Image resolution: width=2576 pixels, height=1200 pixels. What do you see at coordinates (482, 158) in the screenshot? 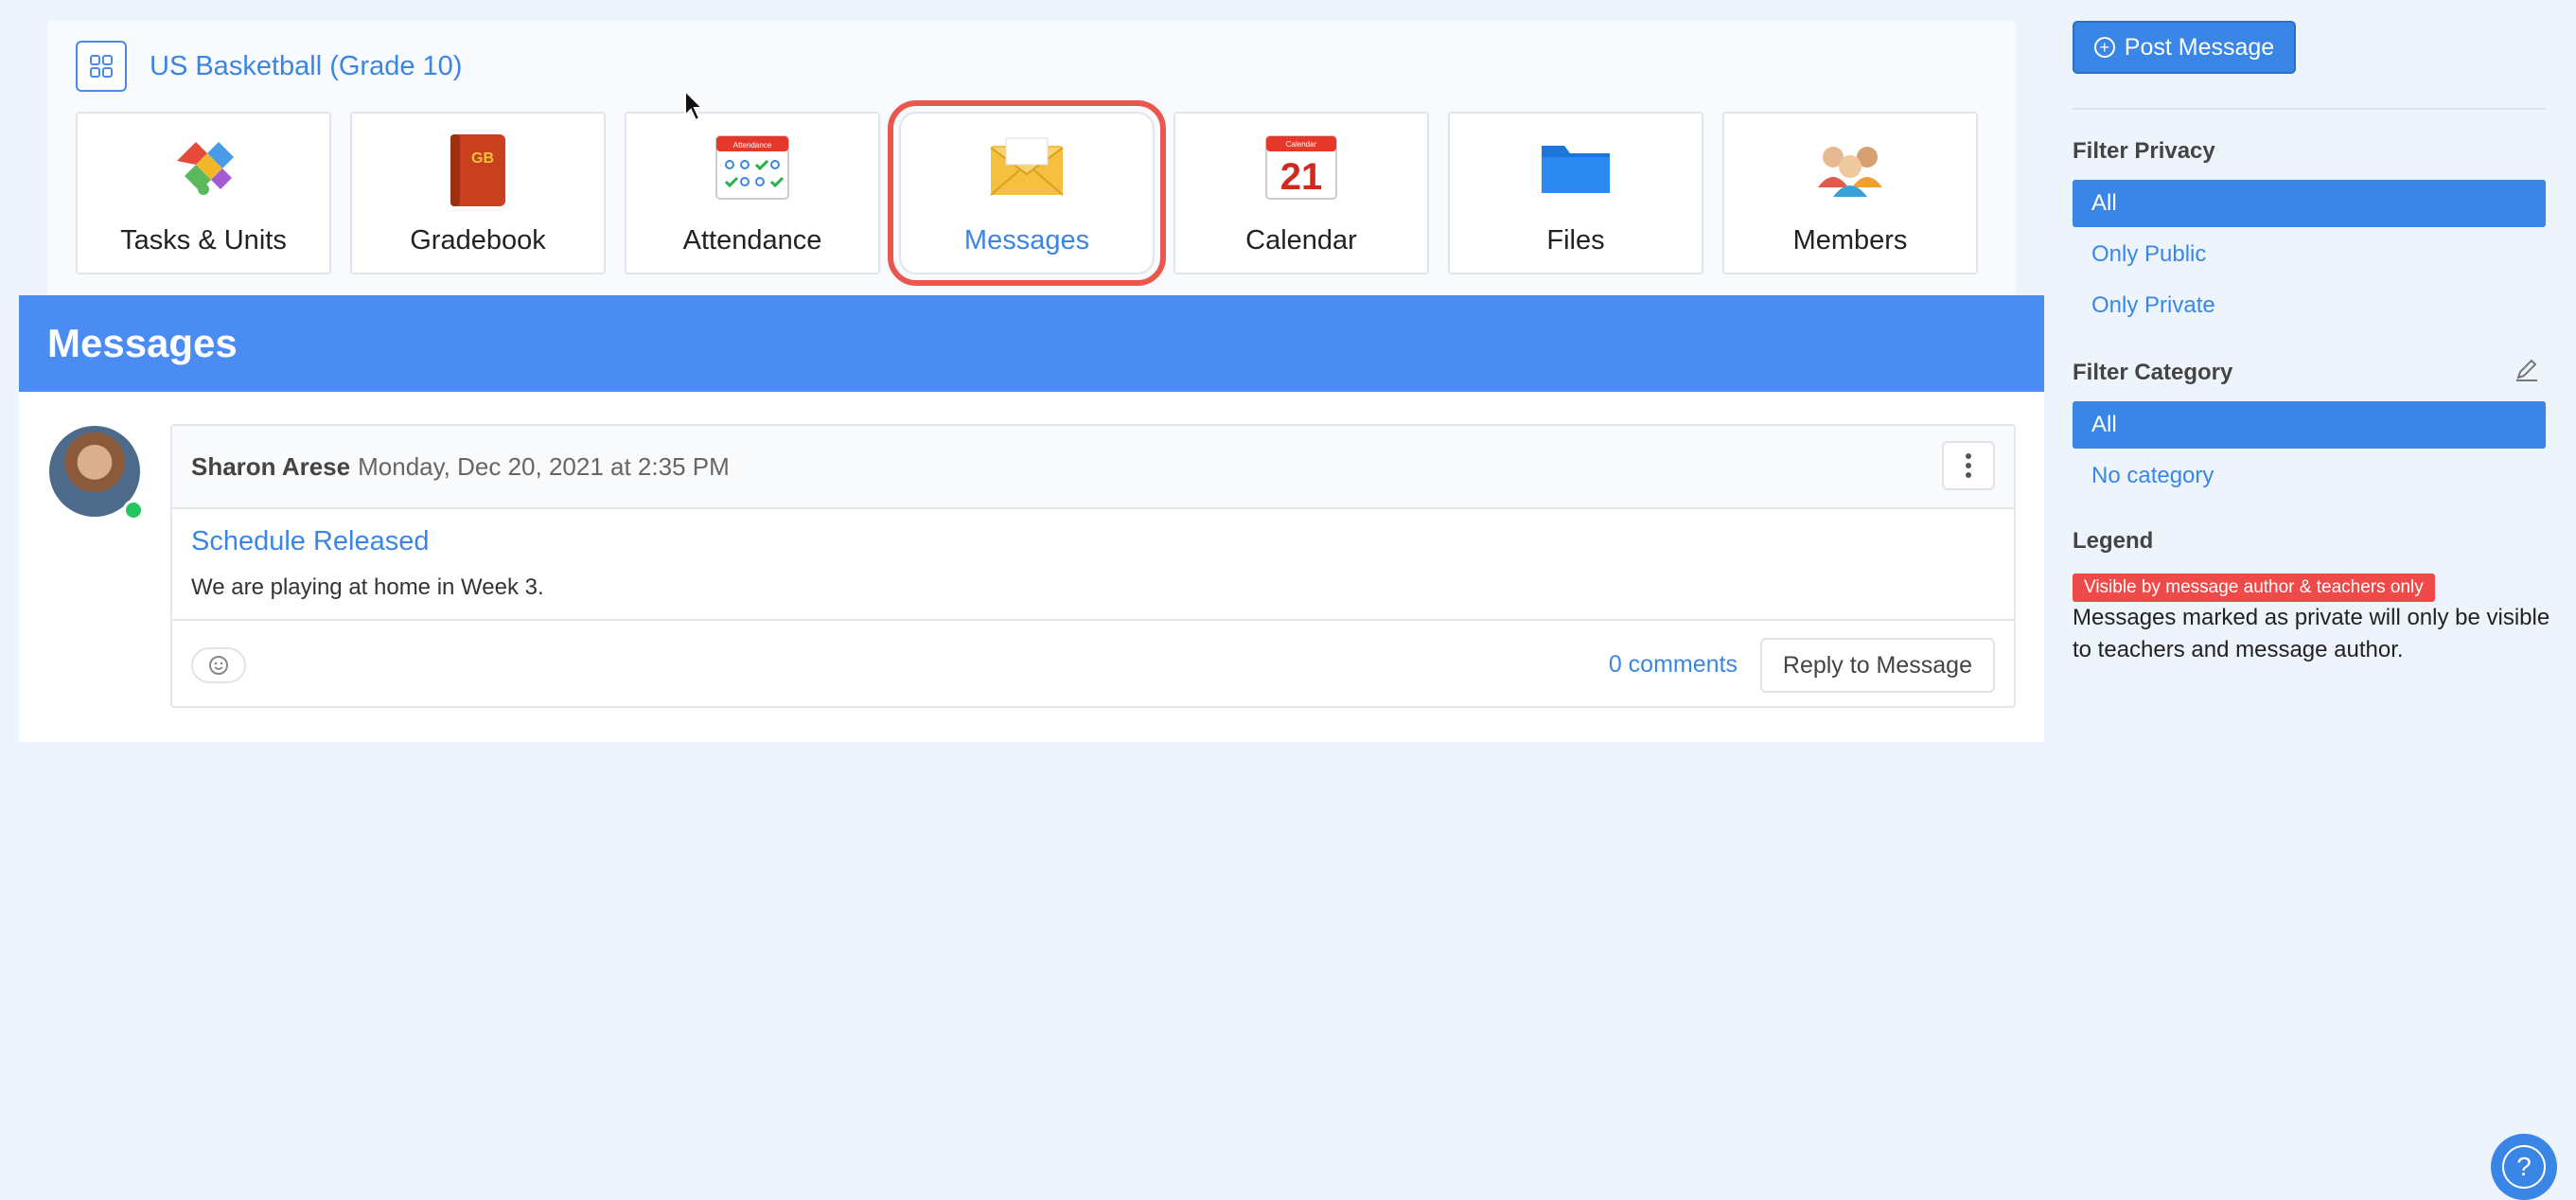
I see `gradebook-icon-text: GB` at bounding box center [482, 158].